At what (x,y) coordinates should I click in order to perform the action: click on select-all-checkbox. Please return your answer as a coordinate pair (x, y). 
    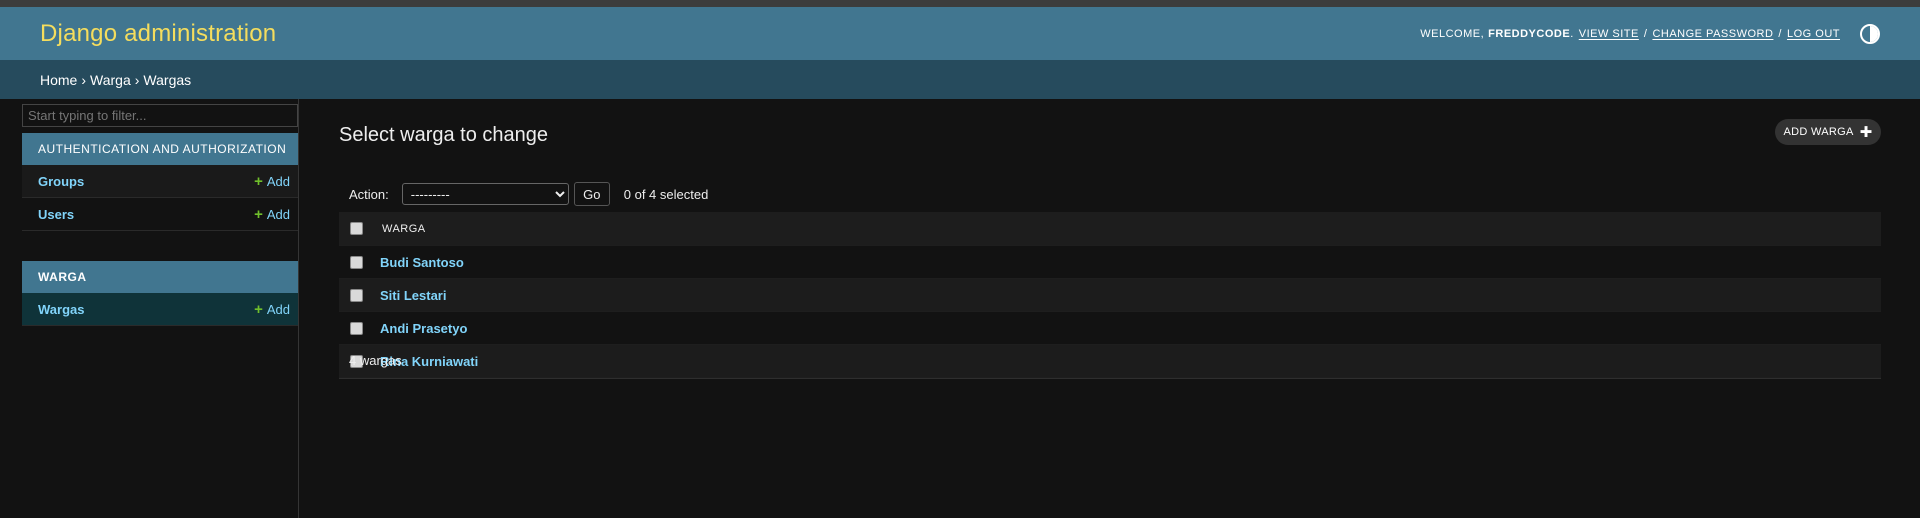
    Looking at the image, I should click on (356, 228).